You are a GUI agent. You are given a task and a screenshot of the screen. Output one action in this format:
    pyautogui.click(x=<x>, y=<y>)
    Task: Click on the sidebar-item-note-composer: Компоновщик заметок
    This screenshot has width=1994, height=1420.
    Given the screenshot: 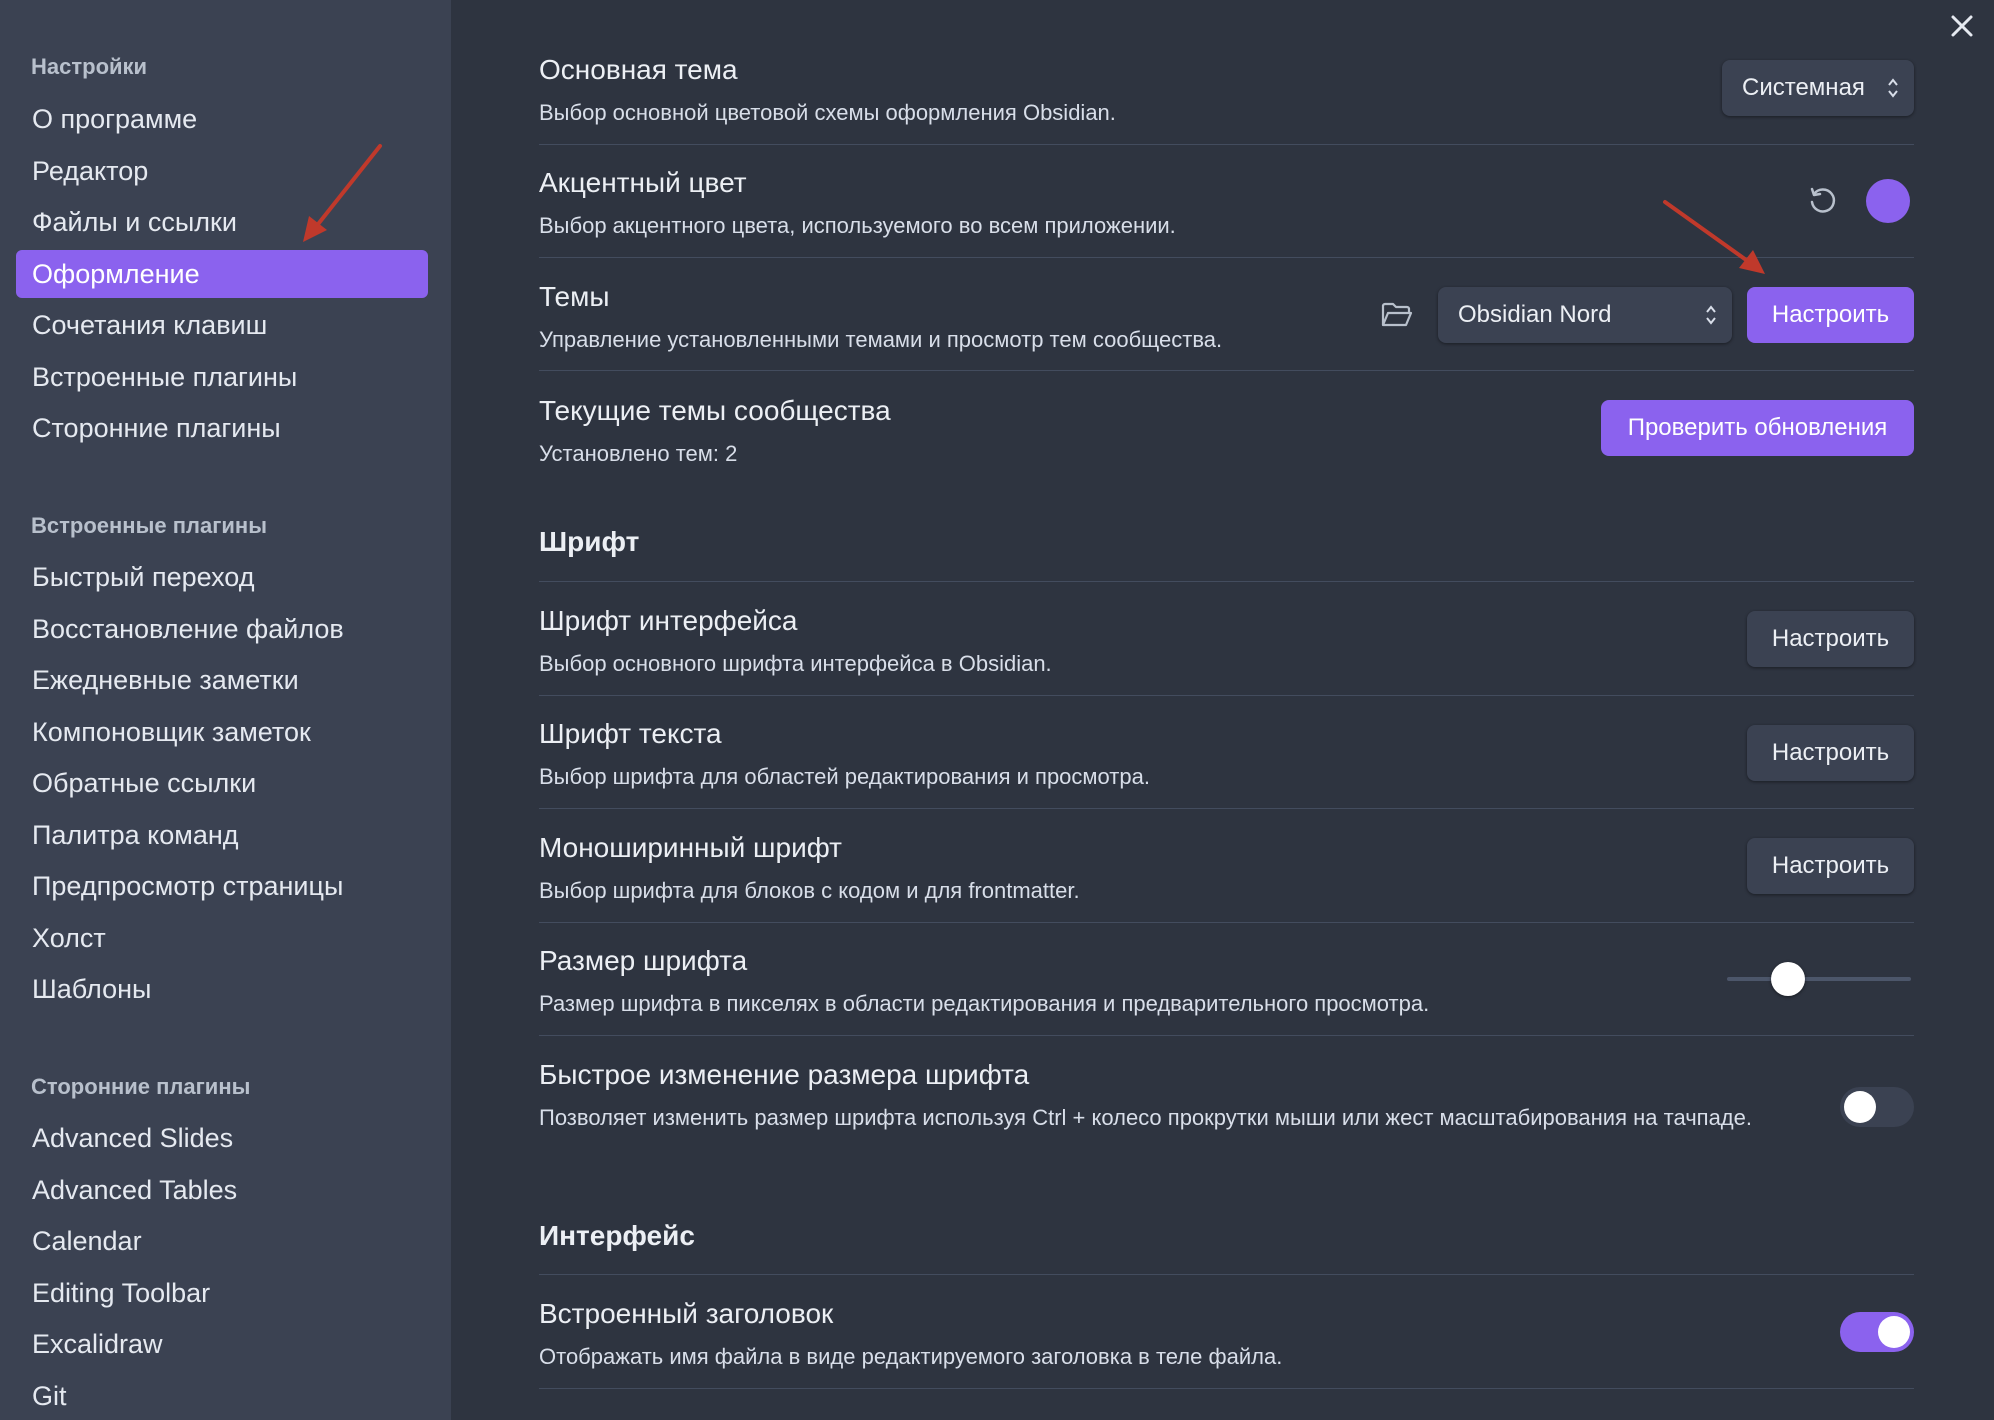 What is the action you would take?
    pyautogui.click(x=222, y=732)
    